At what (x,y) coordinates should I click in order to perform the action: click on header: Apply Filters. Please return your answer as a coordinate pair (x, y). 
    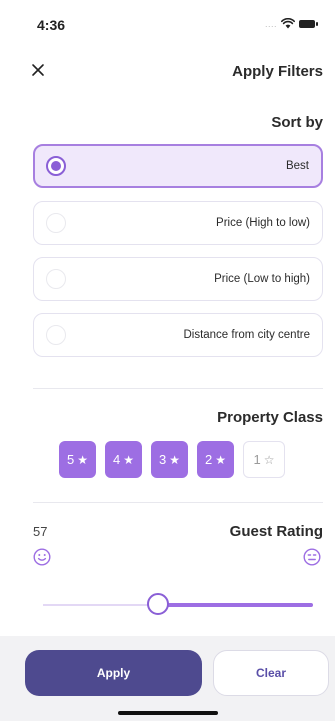
    Looking at the image, I should click on (167, 72).